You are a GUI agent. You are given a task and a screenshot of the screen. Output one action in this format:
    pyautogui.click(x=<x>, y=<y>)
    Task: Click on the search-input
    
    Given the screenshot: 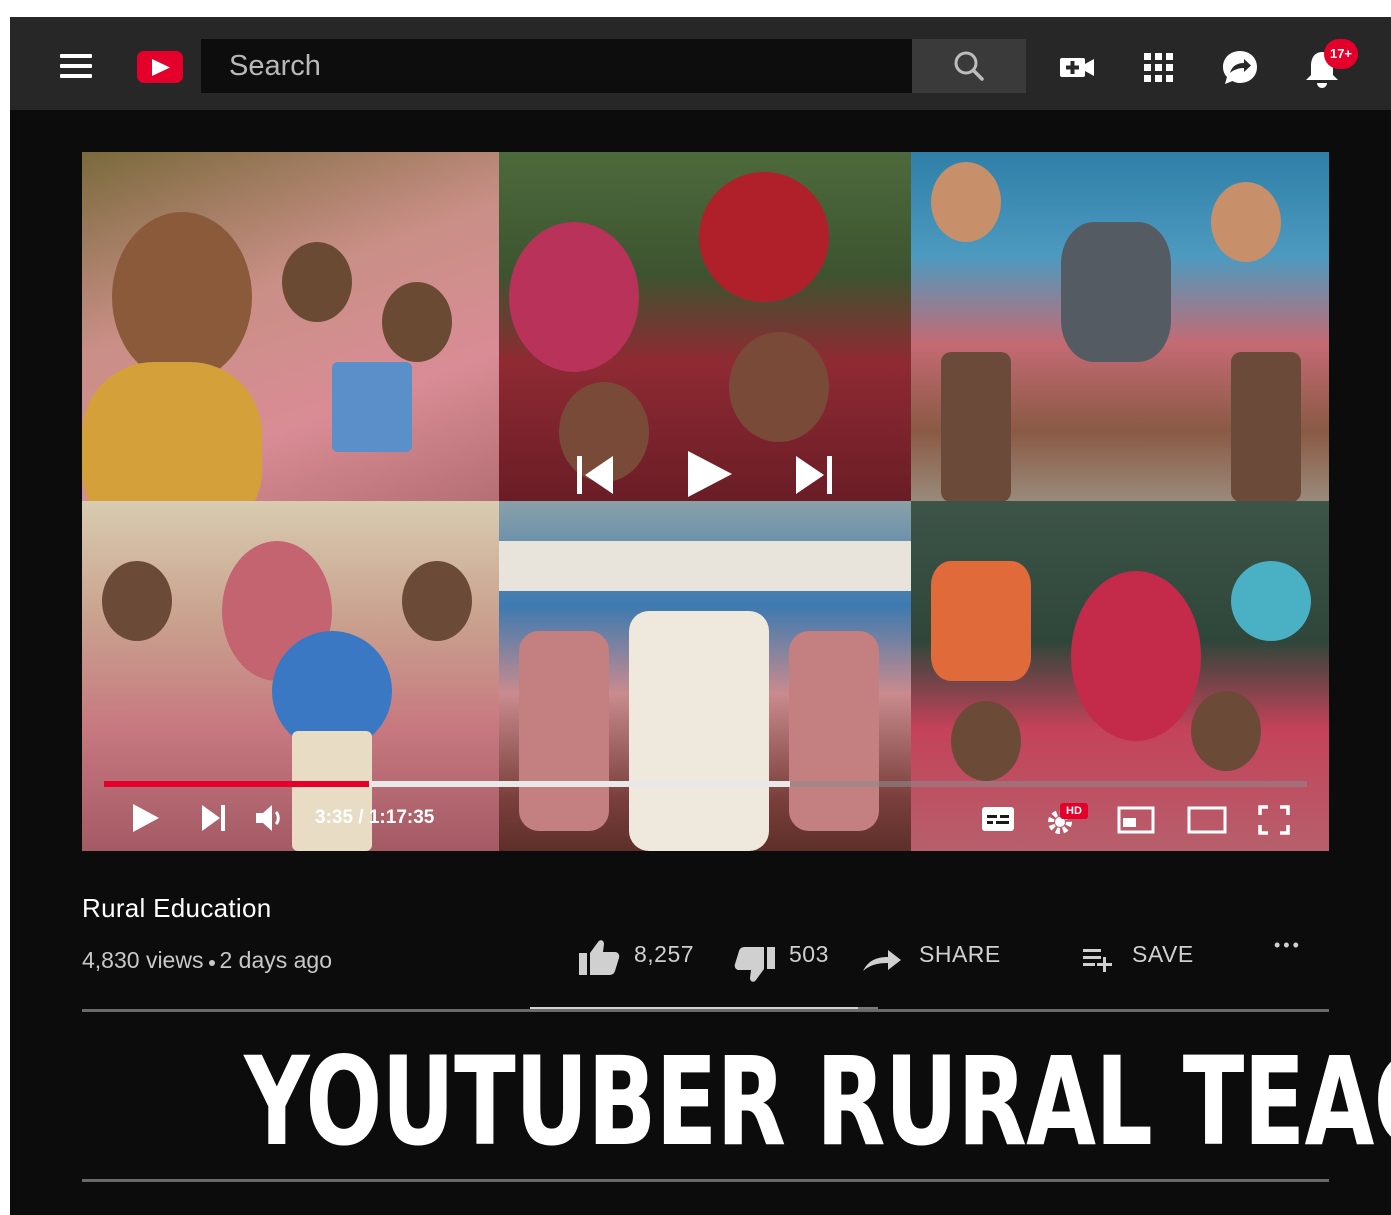 What is the action you would take?
    pyautogui.click(x=556, y=66)
    